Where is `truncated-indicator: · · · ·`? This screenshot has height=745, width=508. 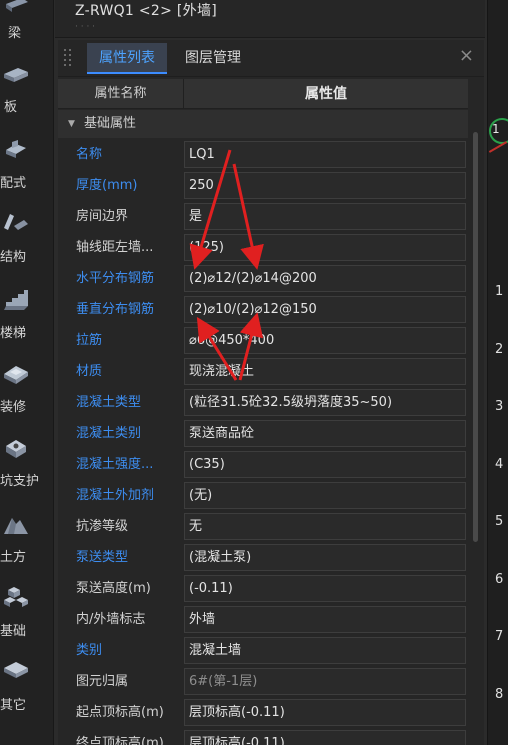 truncated-indicator: · · · · is located at coordinates (85, 27).